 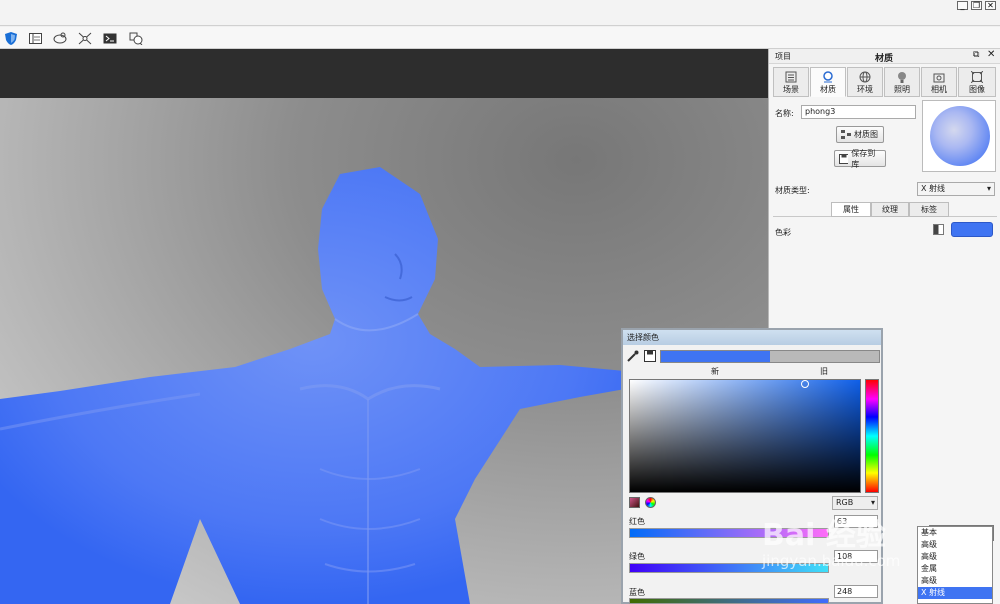 What do you see at coordinates (846, 134) in the screenshot?
I see `graph-icon` at bounding box center [846, 134].